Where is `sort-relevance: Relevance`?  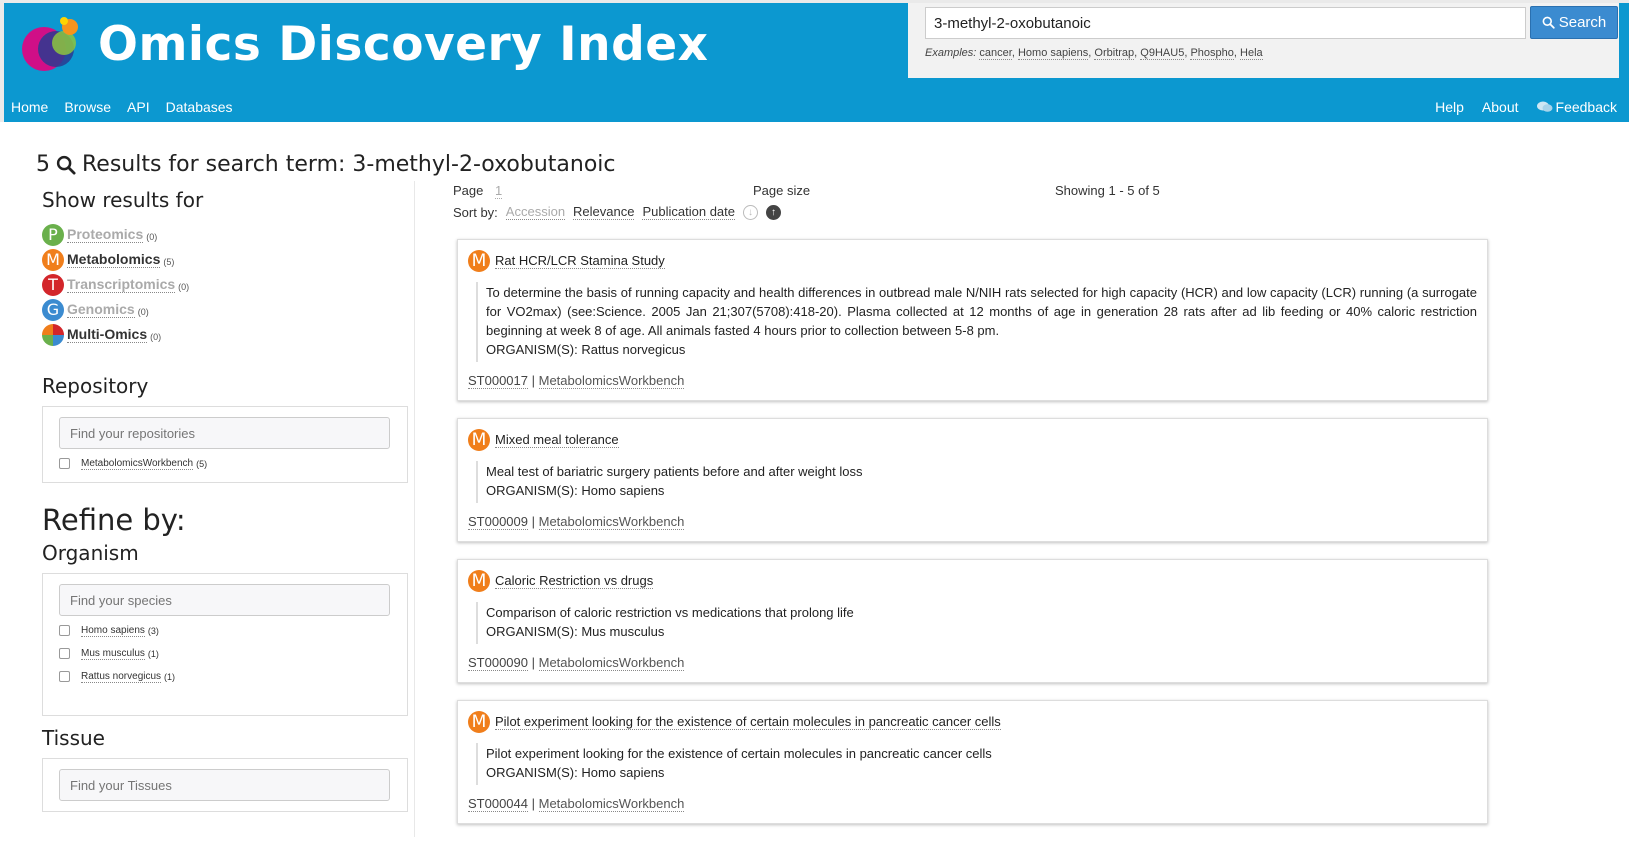 sort-relevance: Relevance is located at coordinates (604, 212).